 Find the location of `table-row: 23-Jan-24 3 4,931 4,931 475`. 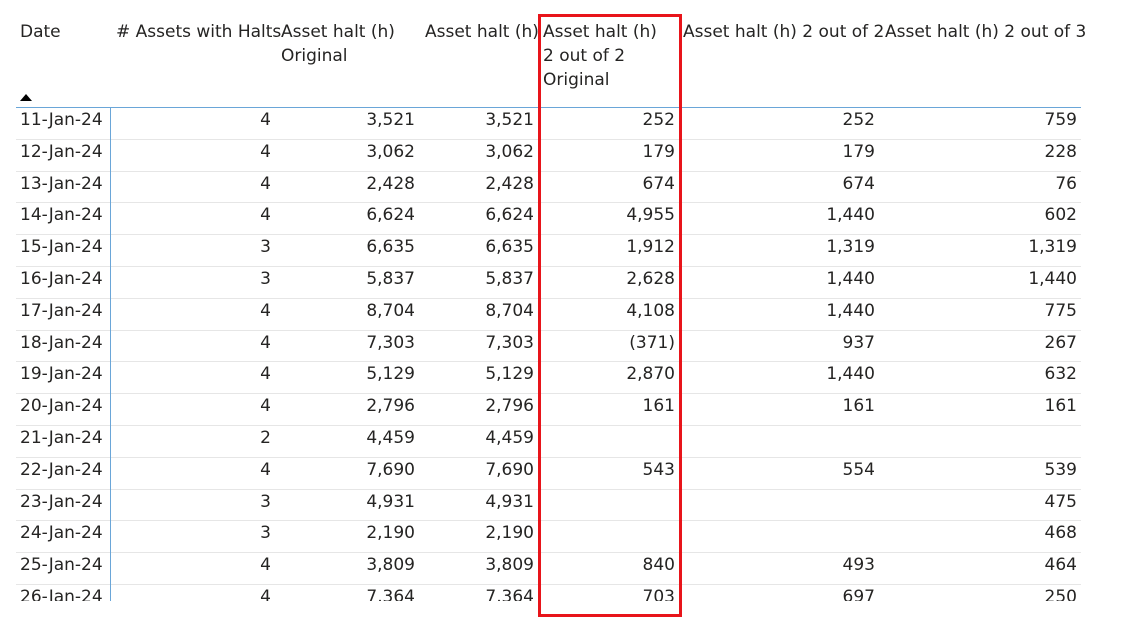

table-row: 23-Jan-24 3 4,931 4,931 475 is located at coordinates (548, 506).